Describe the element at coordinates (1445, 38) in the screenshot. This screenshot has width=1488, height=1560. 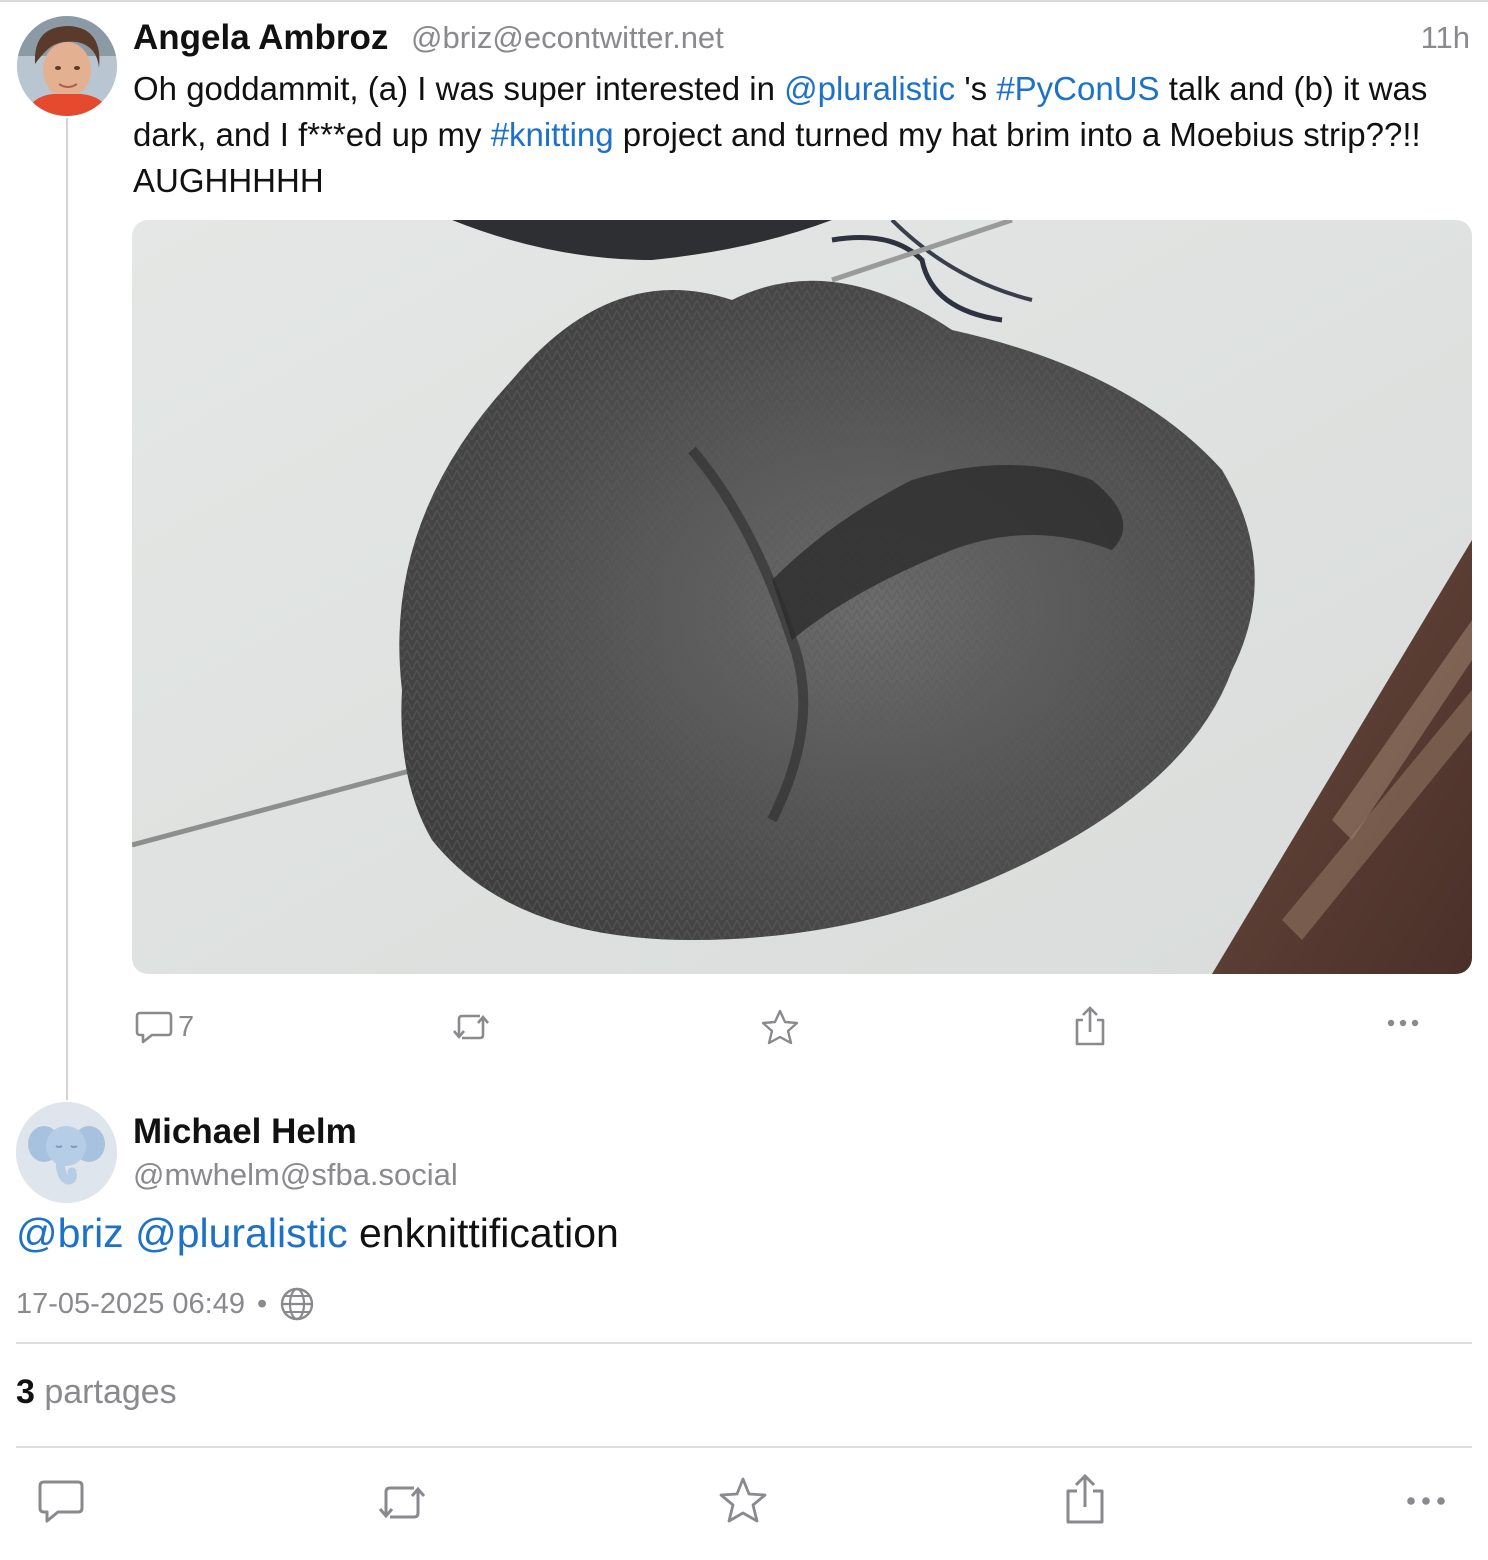
I see `post-time: 11h` at that location.